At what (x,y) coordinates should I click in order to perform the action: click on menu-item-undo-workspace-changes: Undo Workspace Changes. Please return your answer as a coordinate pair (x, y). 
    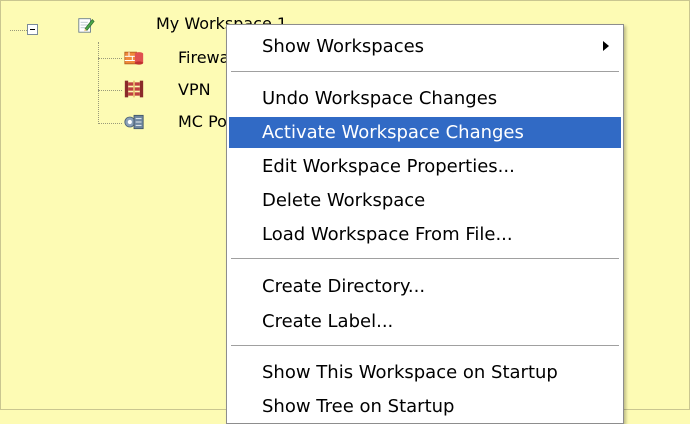
    Looking at the image, I should click on (425, 98).